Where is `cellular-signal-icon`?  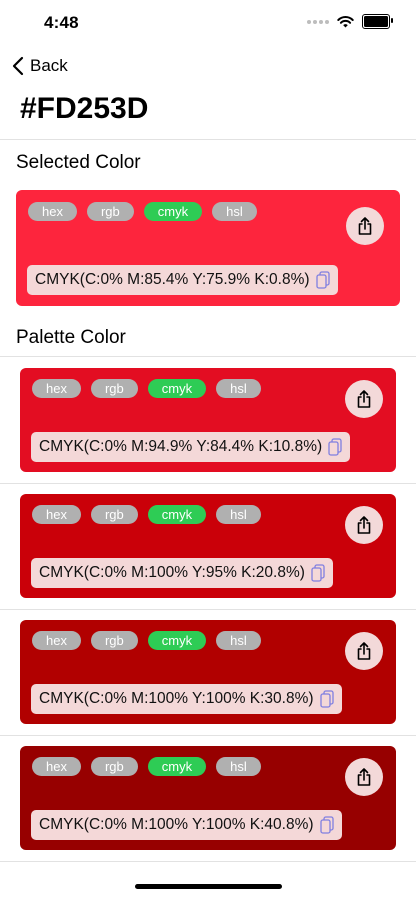
cellular-signal-icon is located at coordinates (318, 21).